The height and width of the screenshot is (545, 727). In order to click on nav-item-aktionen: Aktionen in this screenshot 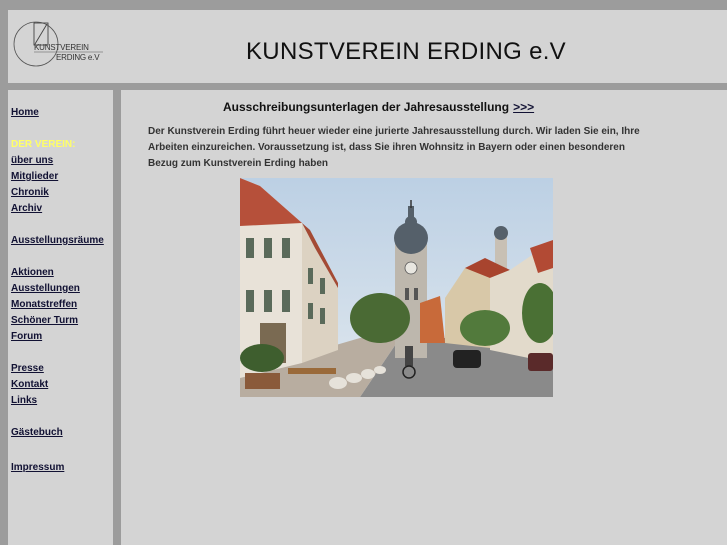, I will do `click(32, 272)`.